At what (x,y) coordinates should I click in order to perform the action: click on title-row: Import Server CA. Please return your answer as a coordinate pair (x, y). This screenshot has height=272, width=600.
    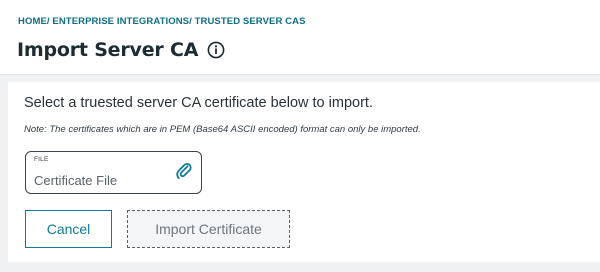
    Looking at the image, I should click on (121, 50).